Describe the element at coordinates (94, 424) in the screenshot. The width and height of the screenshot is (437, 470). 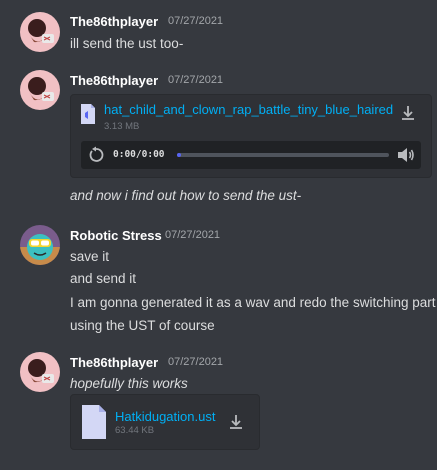
I see `document-file-icon` at that location.